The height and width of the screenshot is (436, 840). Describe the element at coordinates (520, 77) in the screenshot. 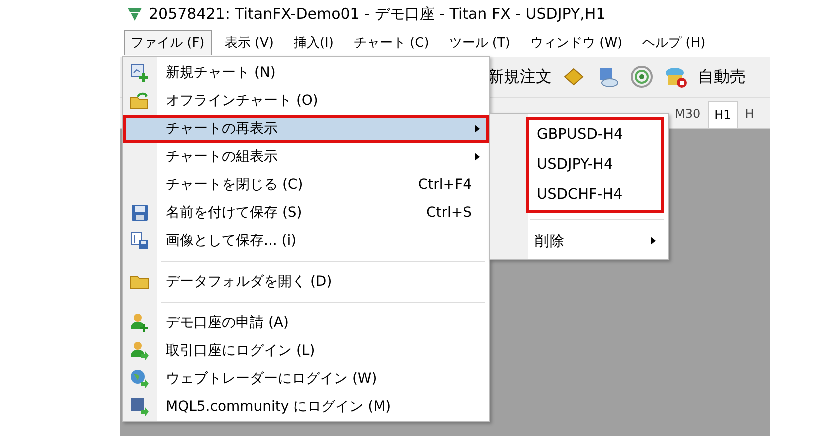

I see `new-order-button: 新規注文` at that location.